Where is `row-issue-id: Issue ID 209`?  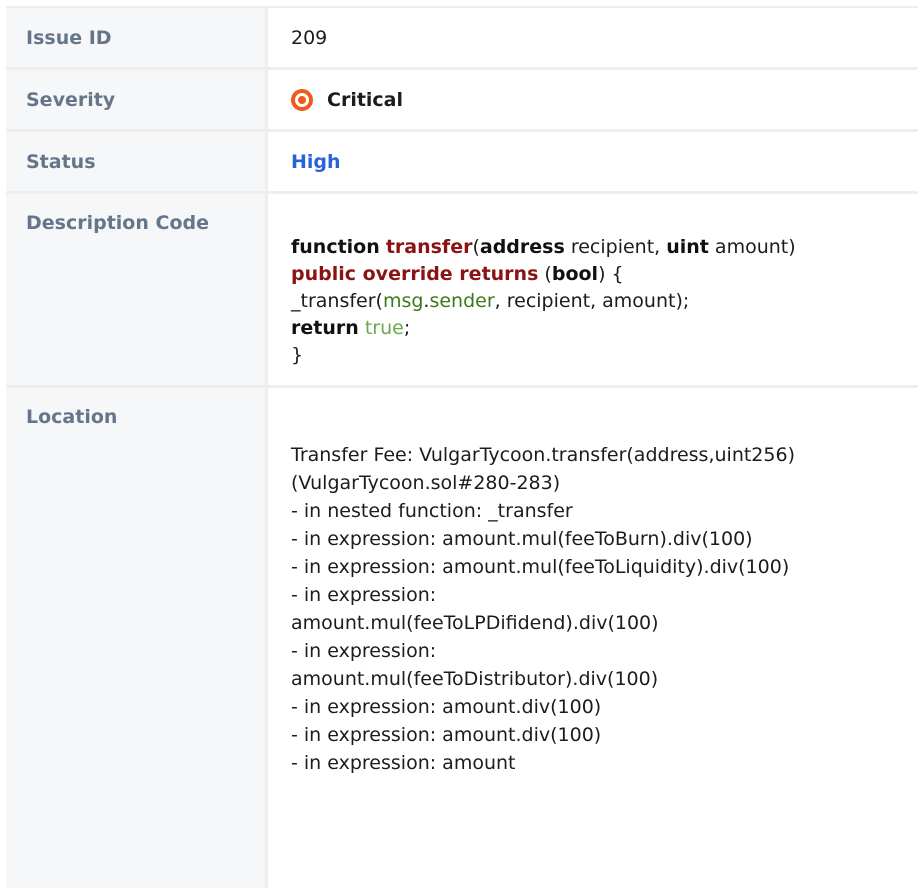 row-issue-id: Issue ID 209 is located at coordinates (462, 39).